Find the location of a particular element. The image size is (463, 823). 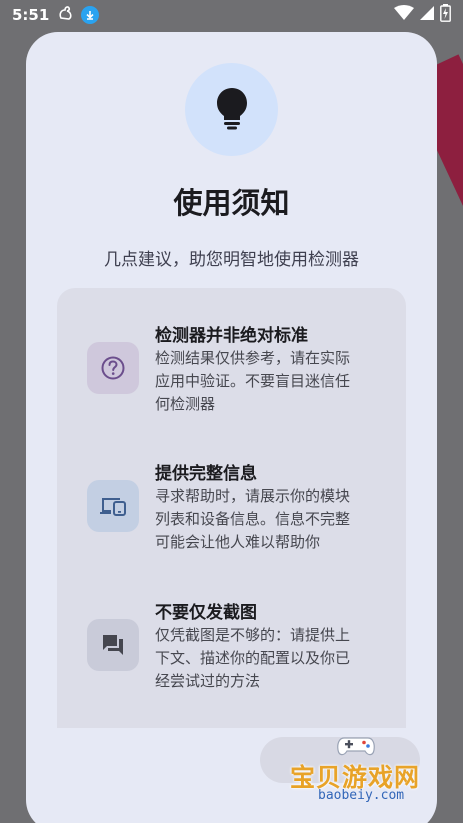

tip-description-line: 下文、描述你的配置以及你已 is located at coordinates (253, 658).